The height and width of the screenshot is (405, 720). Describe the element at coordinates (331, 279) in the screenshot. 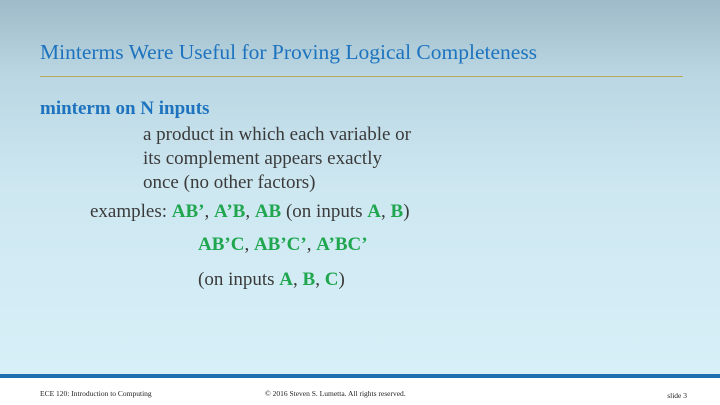

I see `input-variable: C` at that location.